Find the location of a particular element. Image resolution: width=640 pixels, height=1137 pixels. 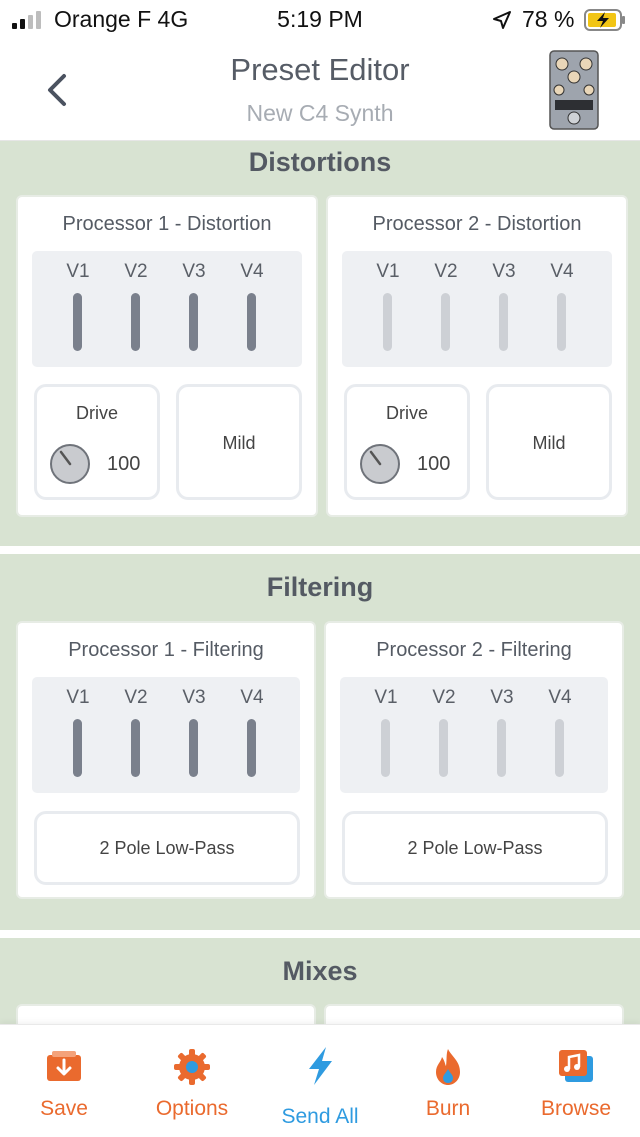

processor-title: Processor 2 - Filtering is located at coordinates (474, 650).